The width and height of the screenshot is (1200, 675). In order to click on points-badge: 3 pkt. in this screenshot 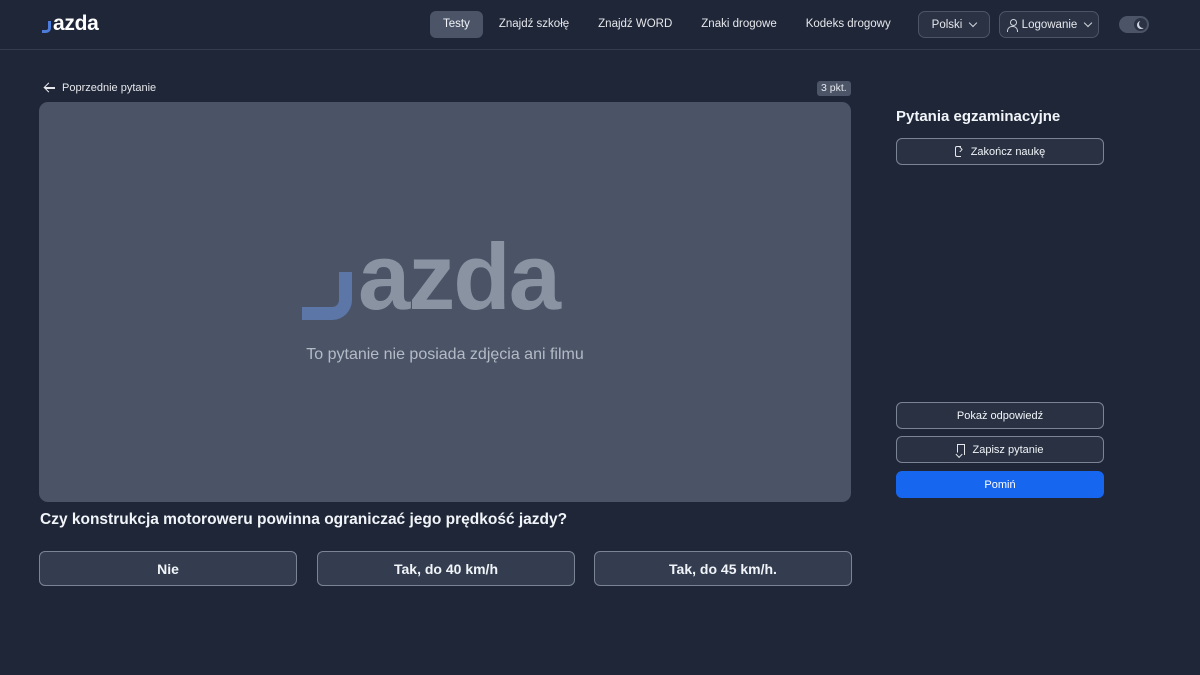, I will do `click(834, 88)`.